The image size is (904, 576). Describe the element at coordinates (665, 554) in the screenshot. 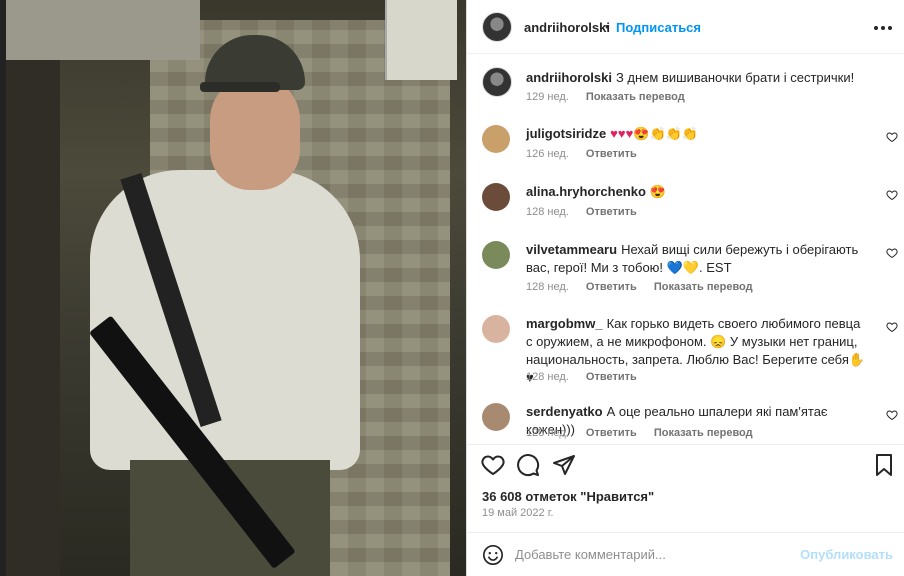

I see `add-comment-input` at that location.